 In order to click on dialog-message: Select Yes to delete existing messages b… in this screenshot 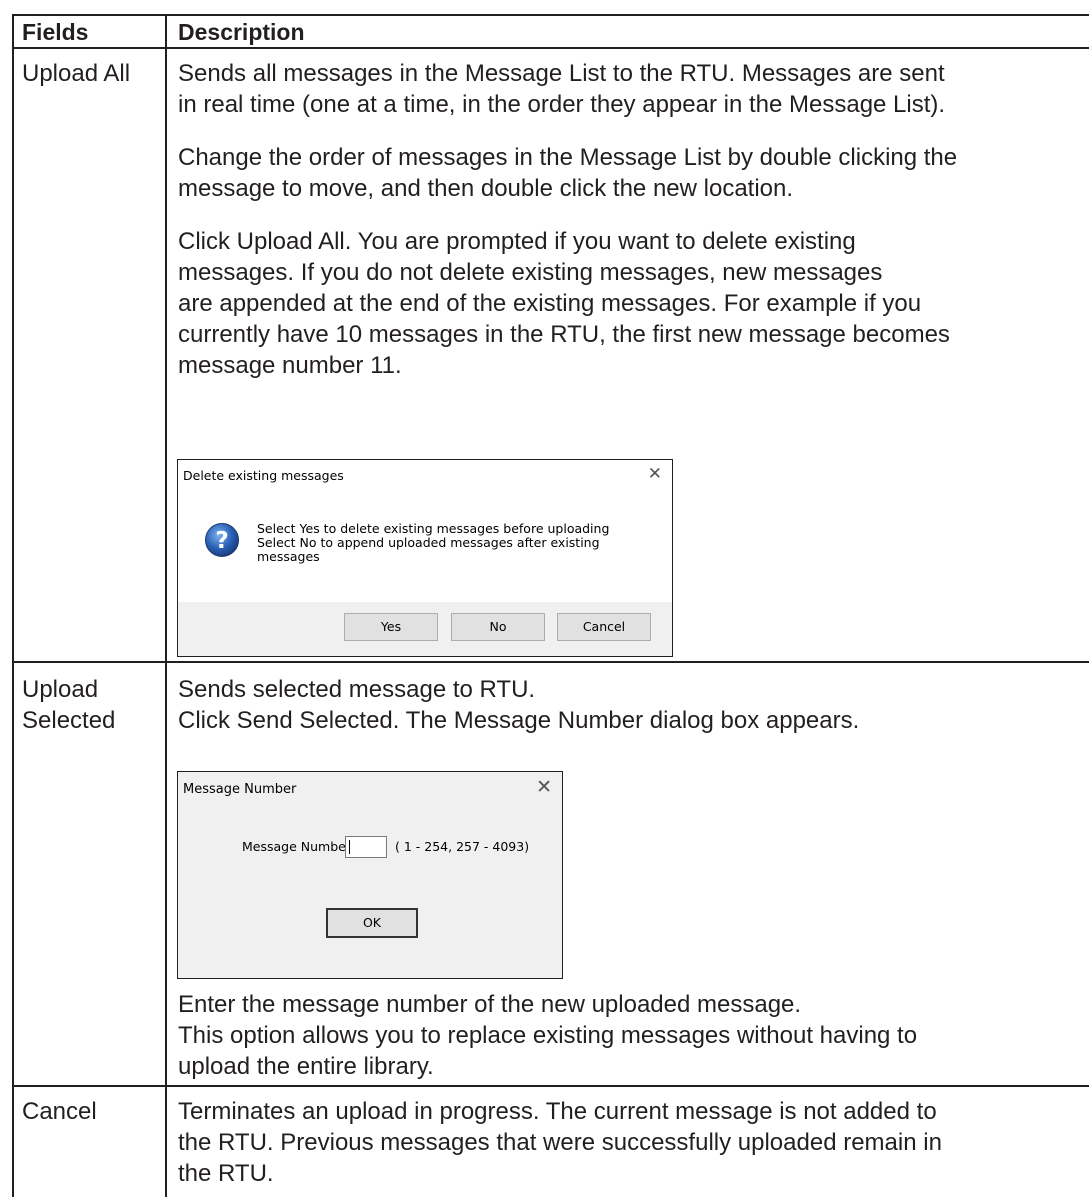, I will do `click(433, 542)`.